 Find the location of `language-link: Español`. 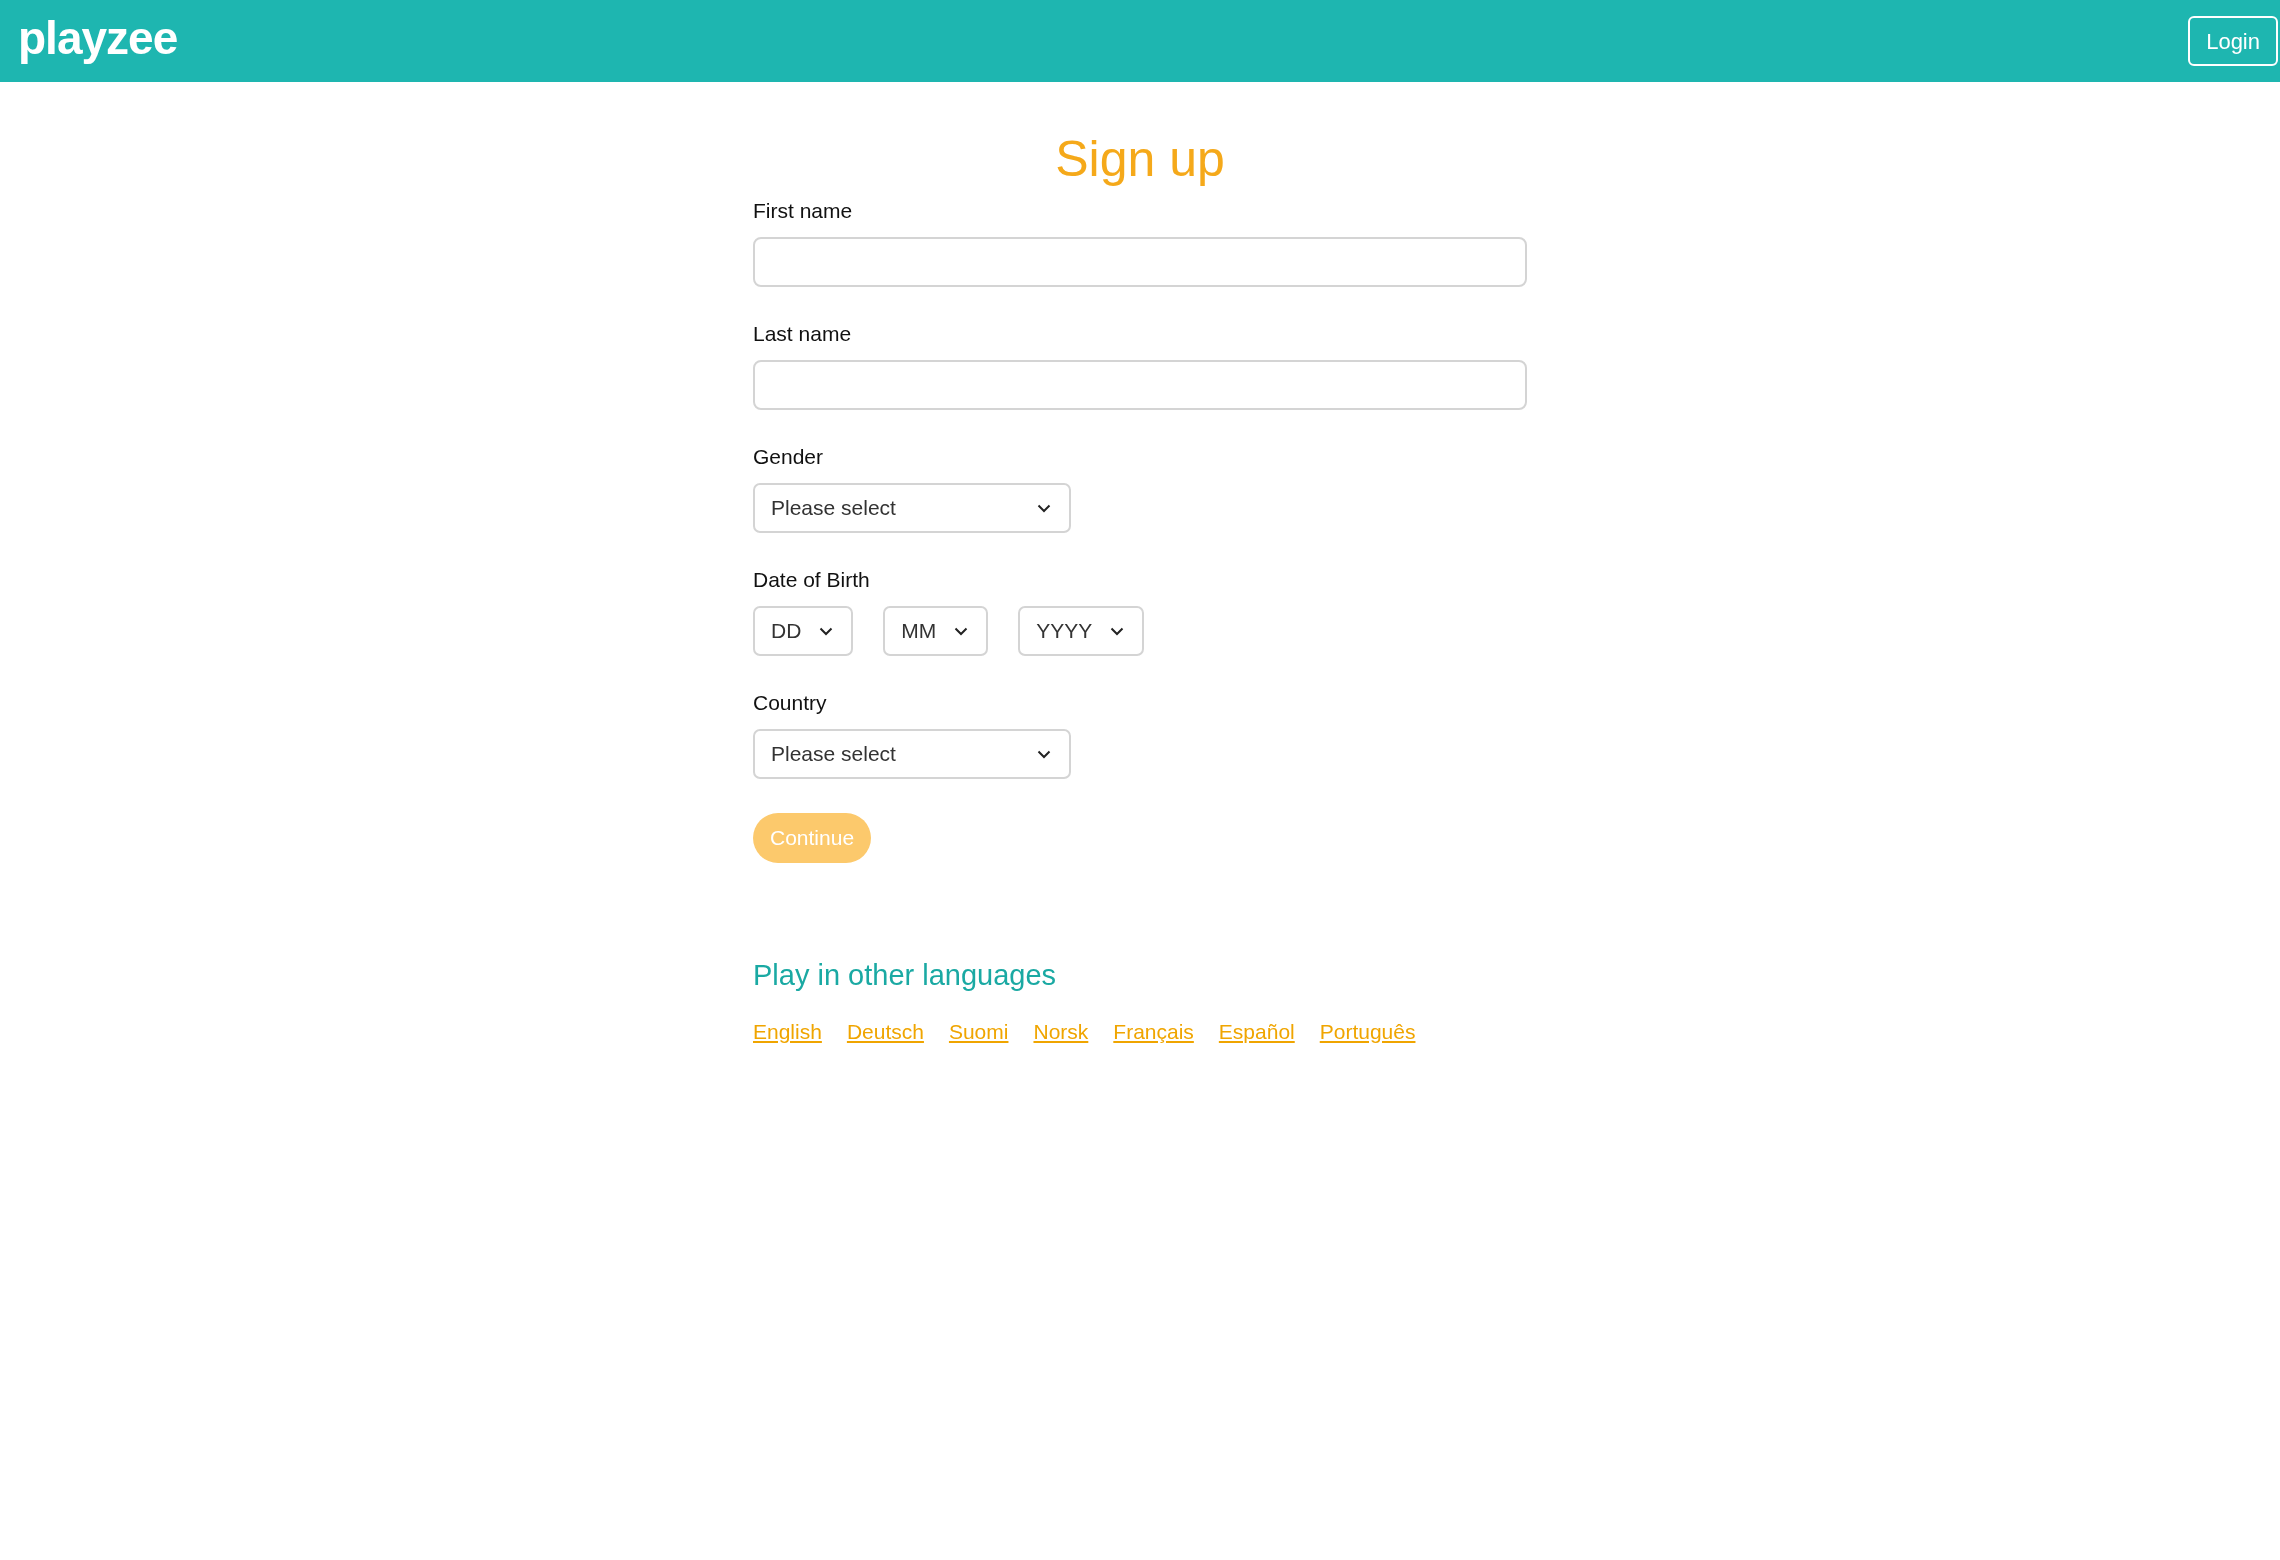

language-link: Español is located at coordinates (1256, 1032).